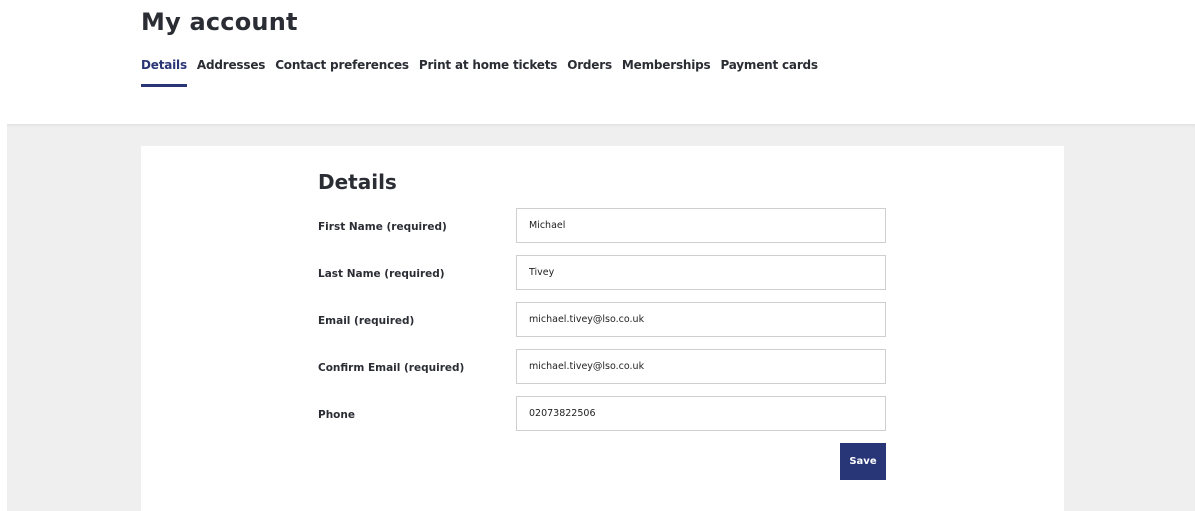  What do you see at coordinates (701, 319) in the screenshot?
I see `email-input` at bounding box center [701, 319].